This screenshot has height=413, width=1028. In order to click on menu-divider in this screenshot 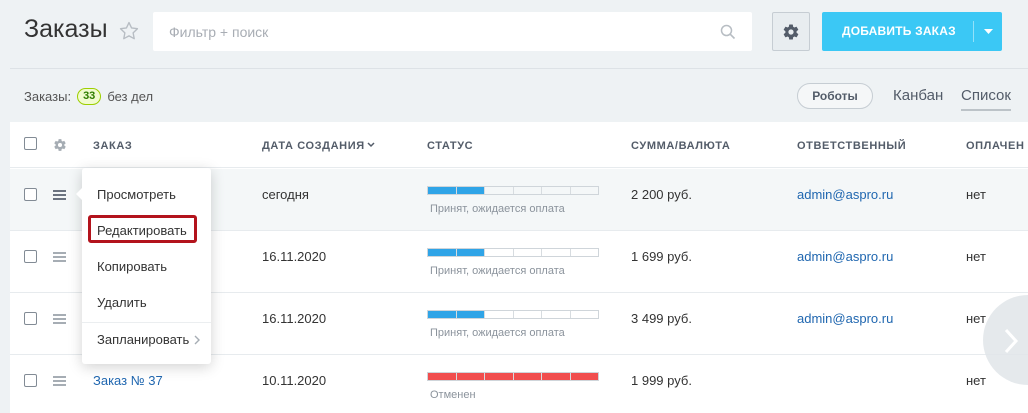, I will do `click(146, 322)`.